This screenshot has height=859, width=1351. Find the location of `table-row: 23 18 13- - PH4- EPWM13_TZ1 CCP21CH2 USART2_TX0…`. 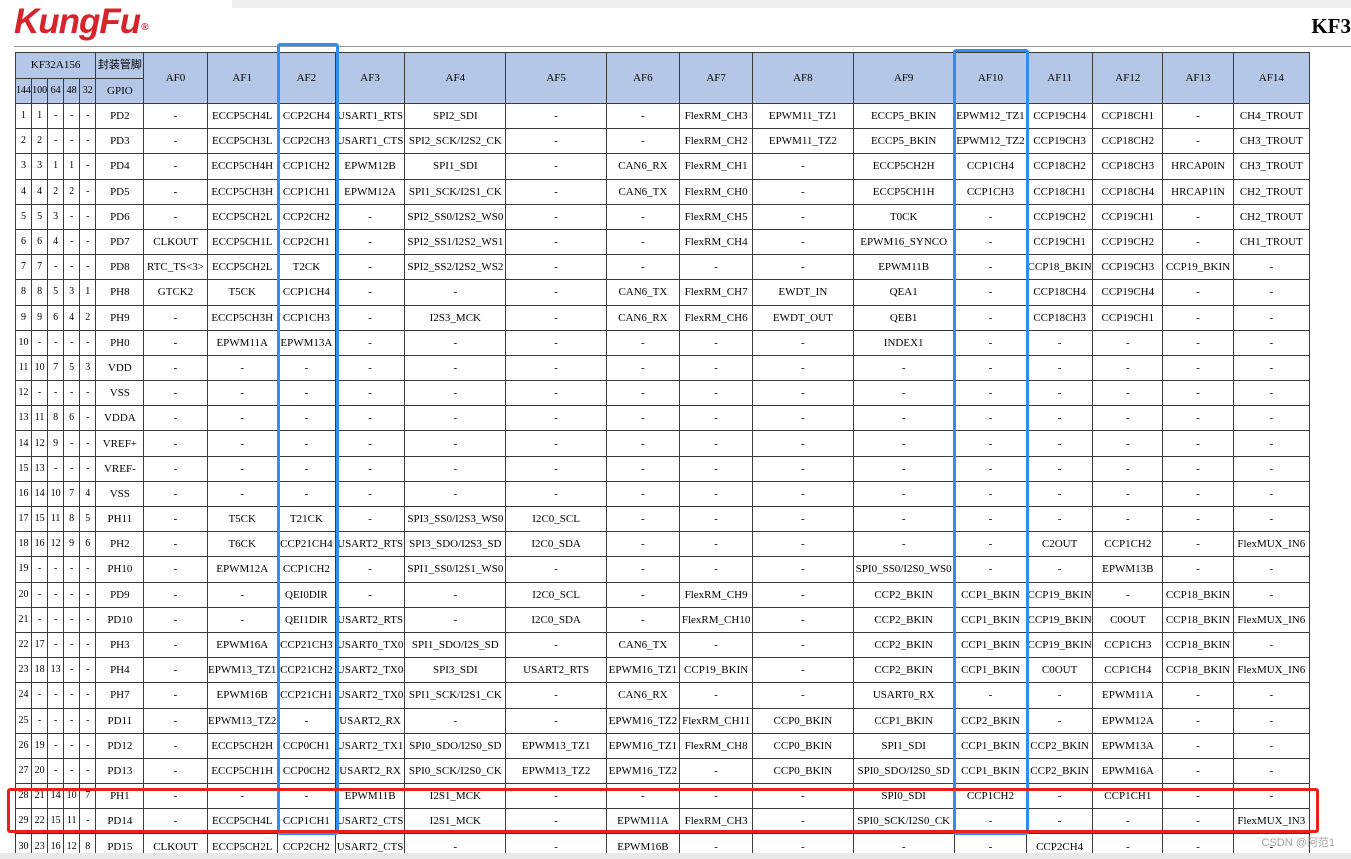

table-row: 23 18 13- - PH4- EPWM13_TZ1 CCP21CH2 USART2_TX0… is located at coordinates (662, 670).